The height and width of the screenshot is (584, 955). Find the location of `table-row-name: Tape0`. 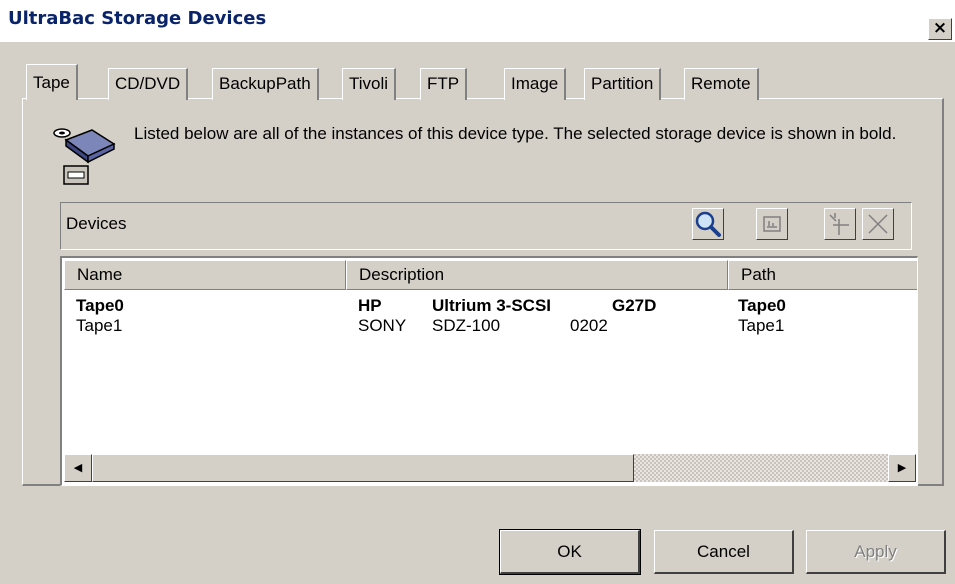

table-row-name: Tape0 is located at coordinates (100, 306).